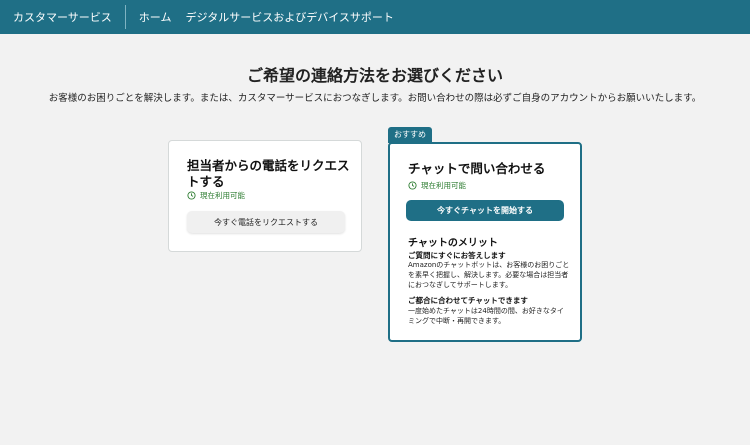  Describe the element at coordinates (149, 17) in the screenshot. I see `nav-home-link: ホーム` at that location.